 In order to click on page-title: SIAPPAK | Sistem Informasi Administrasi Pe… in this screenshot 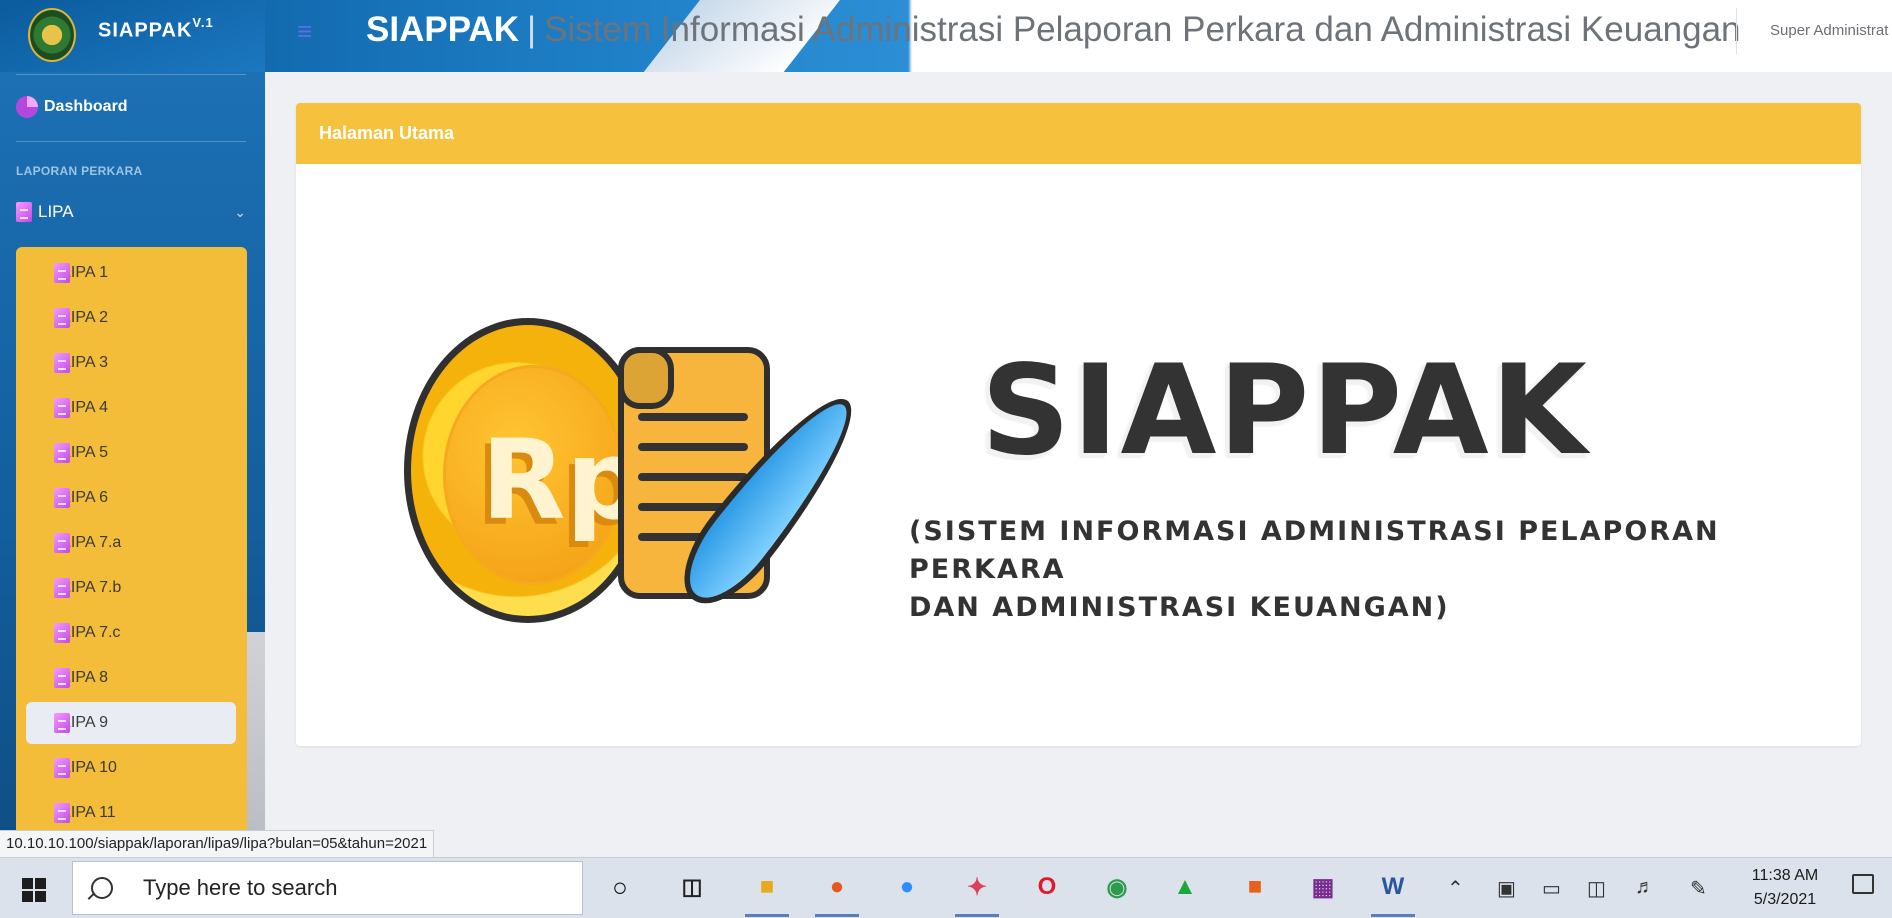, I will do `click(1053, 30)`.